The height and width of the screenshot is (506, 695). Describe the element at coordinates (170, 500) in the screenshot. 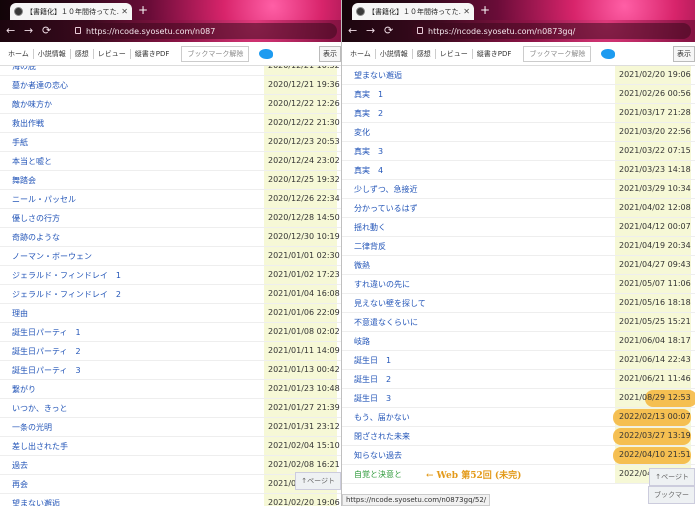

I see `chapter-row: 望まない邂逅 2021/02/20 19:06` at that location.